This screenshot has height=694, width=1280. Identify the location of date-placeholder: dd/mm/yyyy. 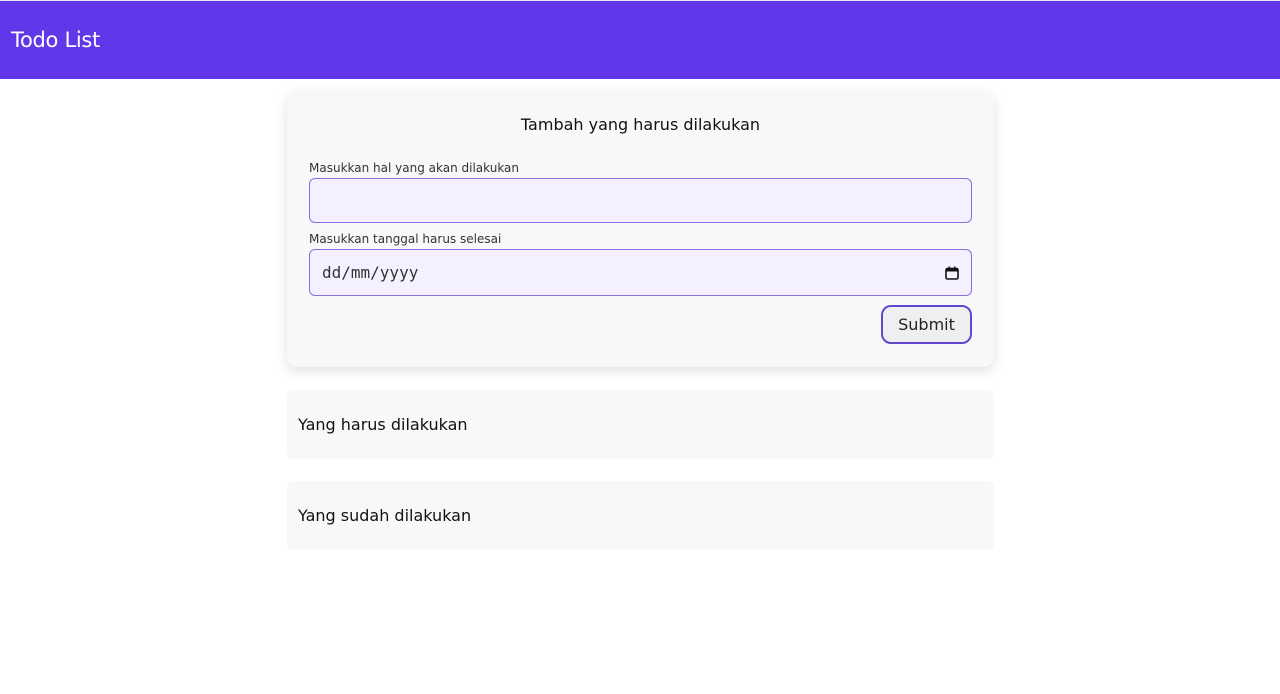
(370, 272).